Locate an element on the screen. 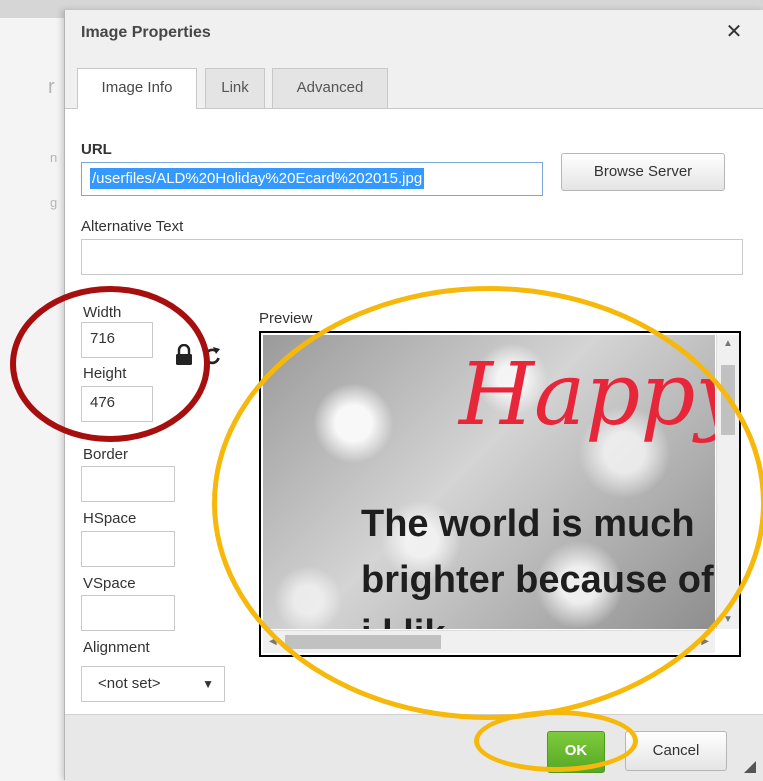 This screenshot has height=781, width=763. vertical-scroll-thumb is located at coordinates (728, 400).